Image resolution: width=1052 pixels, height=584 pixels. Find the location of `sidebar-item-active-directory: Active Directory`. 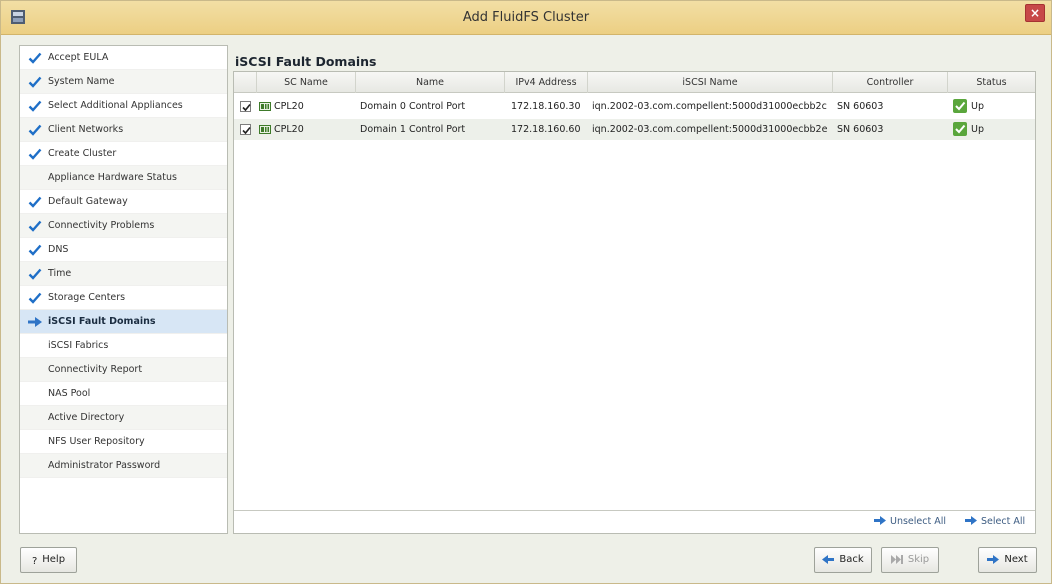

sidebar-item-active-directory: Active Directory is located at coordinates (123, 418).